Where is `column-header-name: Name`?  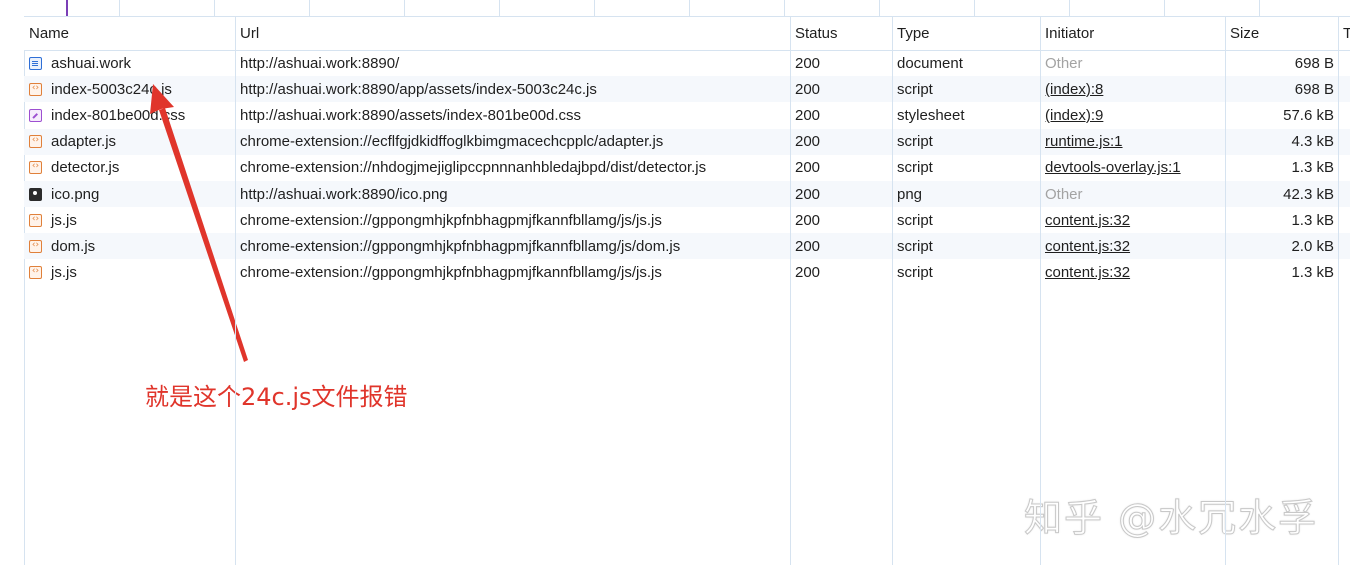
column-header-name: Name is located at coordinates (129, 33).